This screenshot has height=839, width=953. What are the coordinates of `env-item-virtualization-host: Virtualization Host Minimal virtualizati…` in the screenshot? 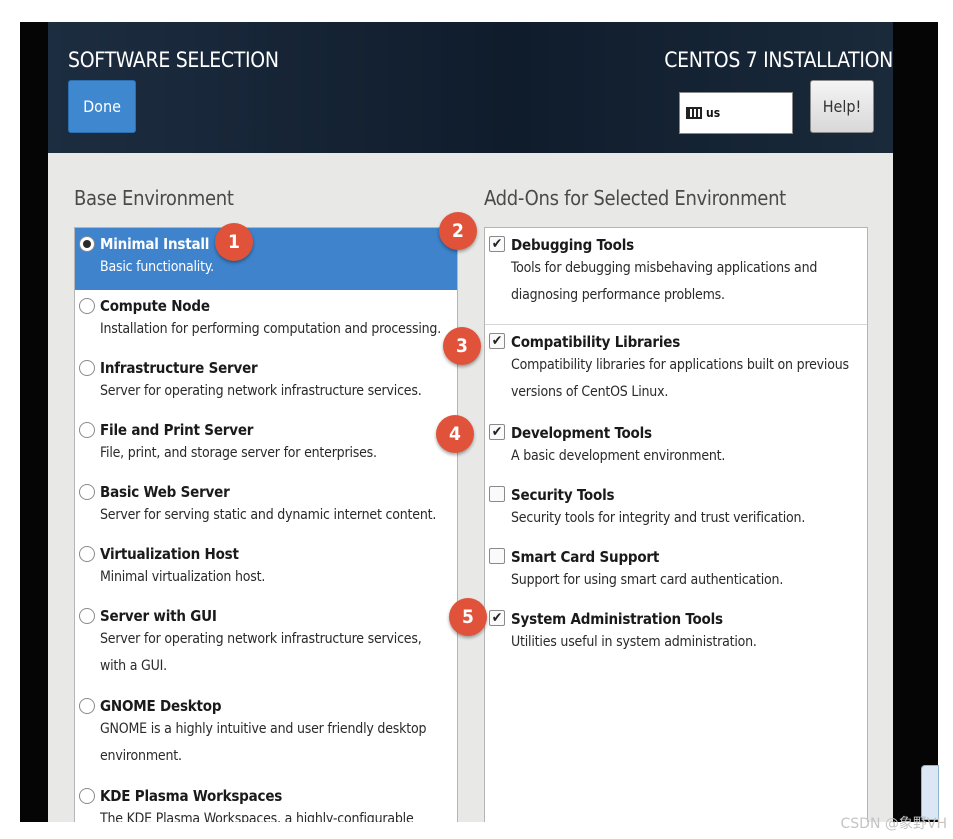 It's located at (266, 569).